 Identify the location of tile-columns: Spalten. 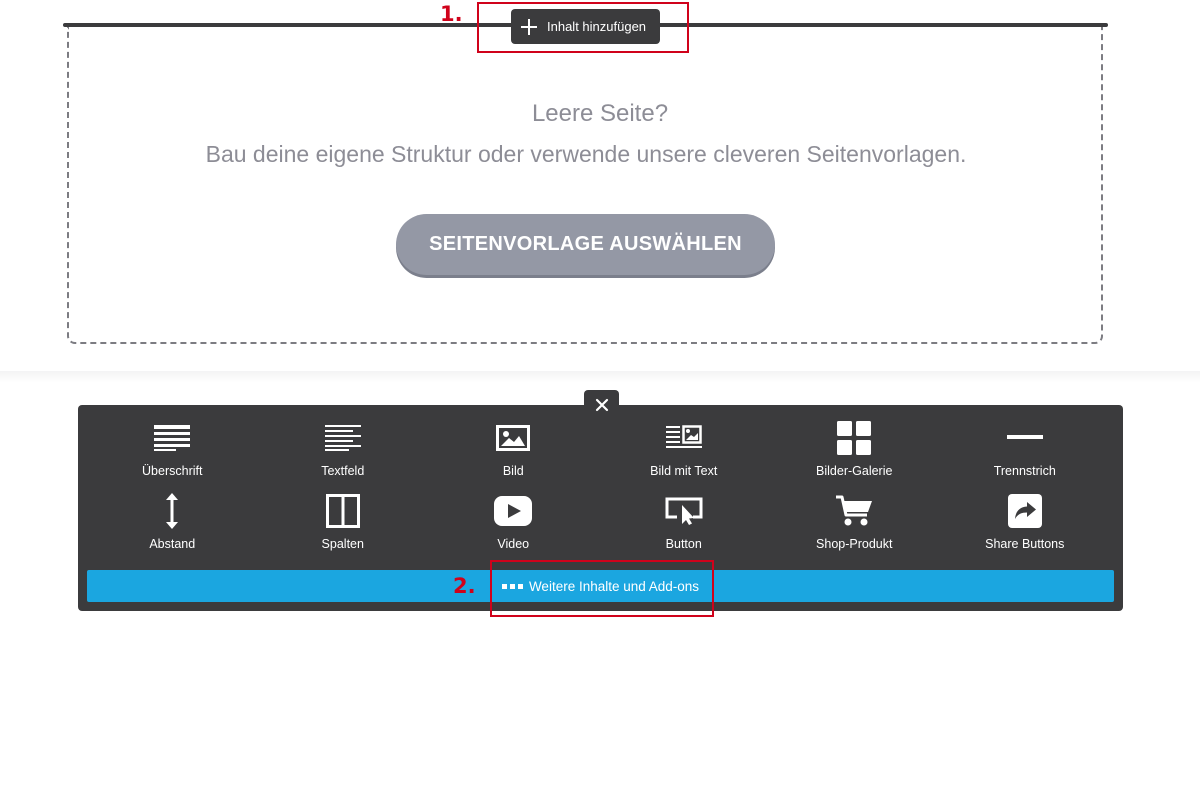
(343, 527).